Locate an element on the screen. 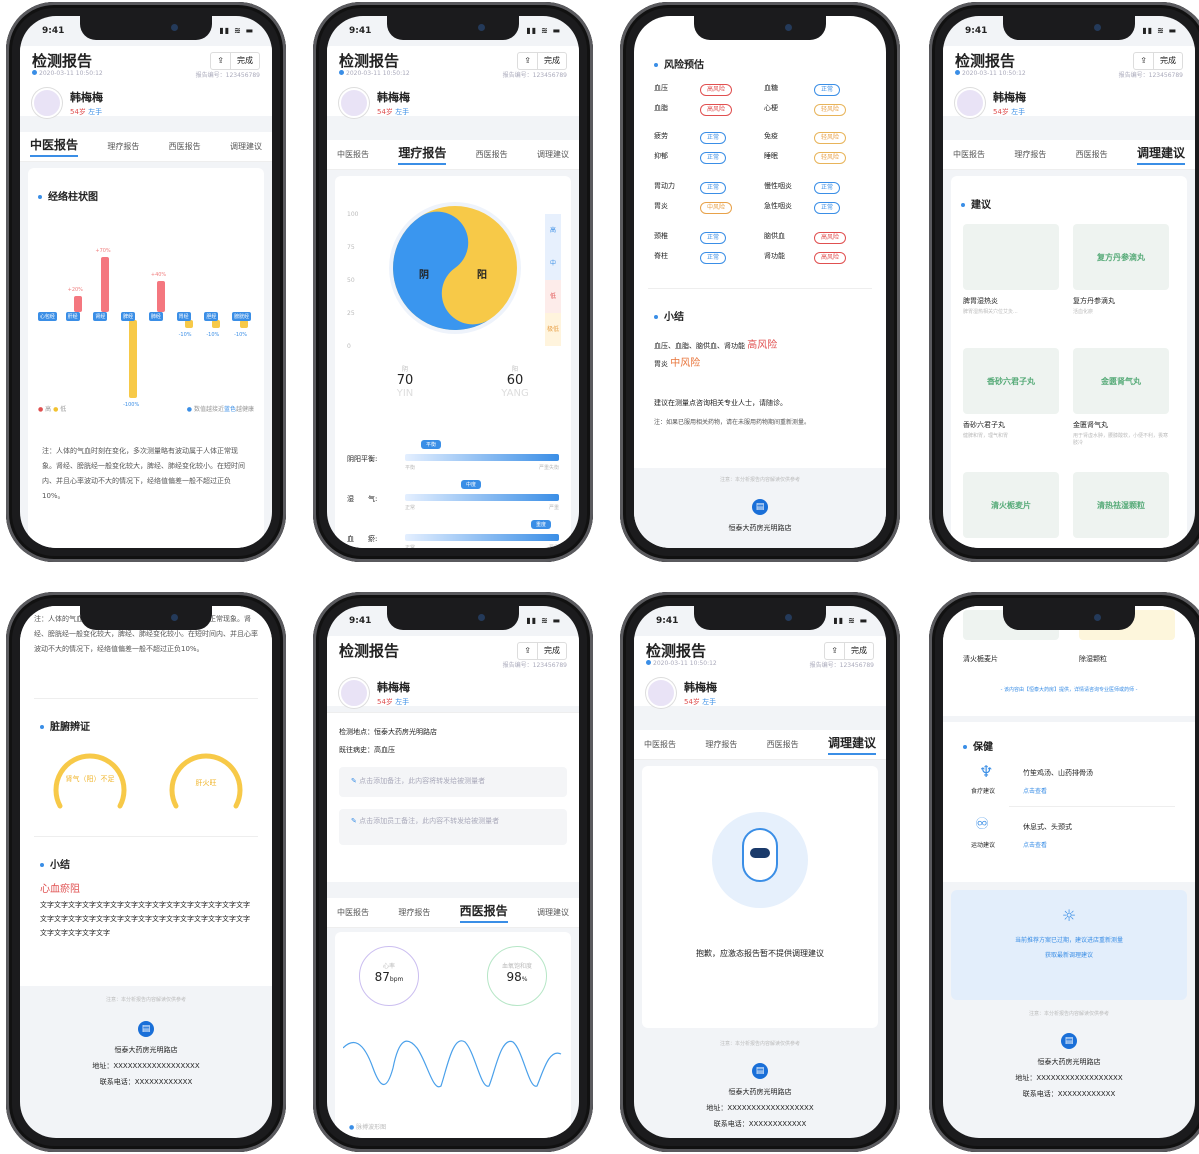 This screenshot has width=1199, height=1154. store-phone: 联系电话：XXXXXXXXXXXX is located at coordinates (1069, 1094).